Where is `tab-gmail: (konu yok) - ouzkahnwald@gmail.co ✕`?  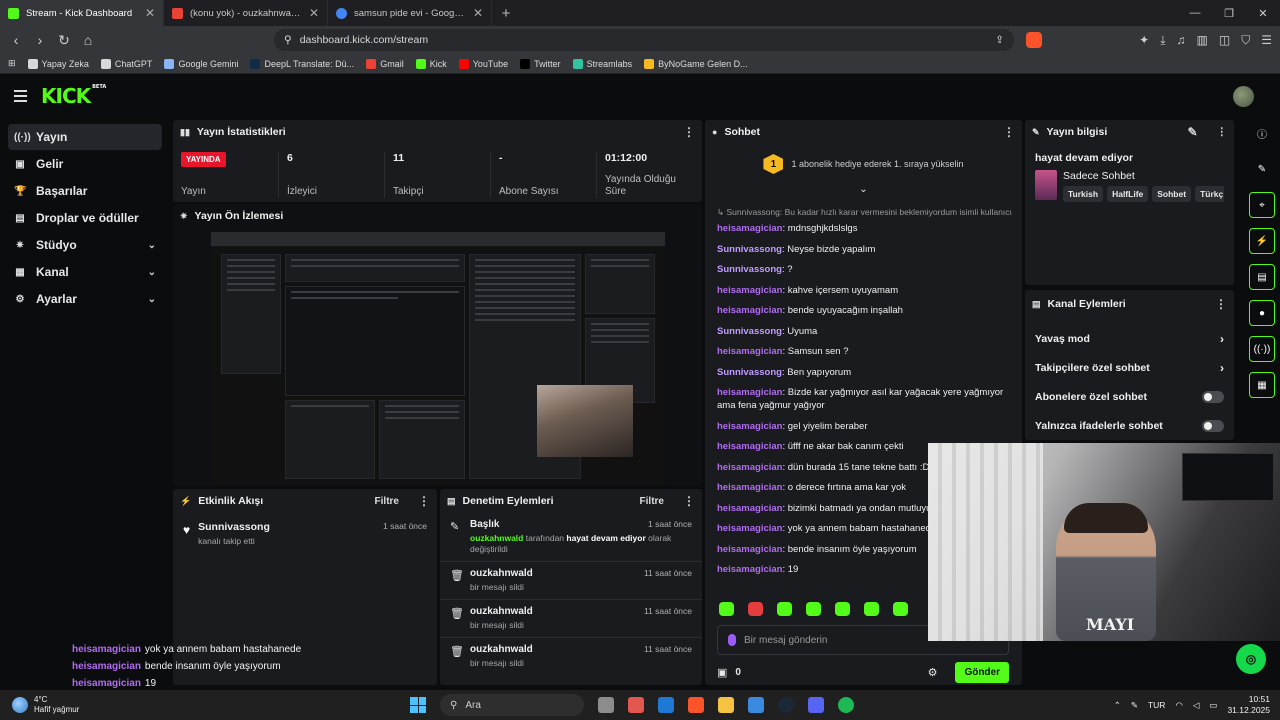 tab-gmail: (konu yok) - ouzkahnwald@gmail.co ✕ is located at coordinates (246, 13).